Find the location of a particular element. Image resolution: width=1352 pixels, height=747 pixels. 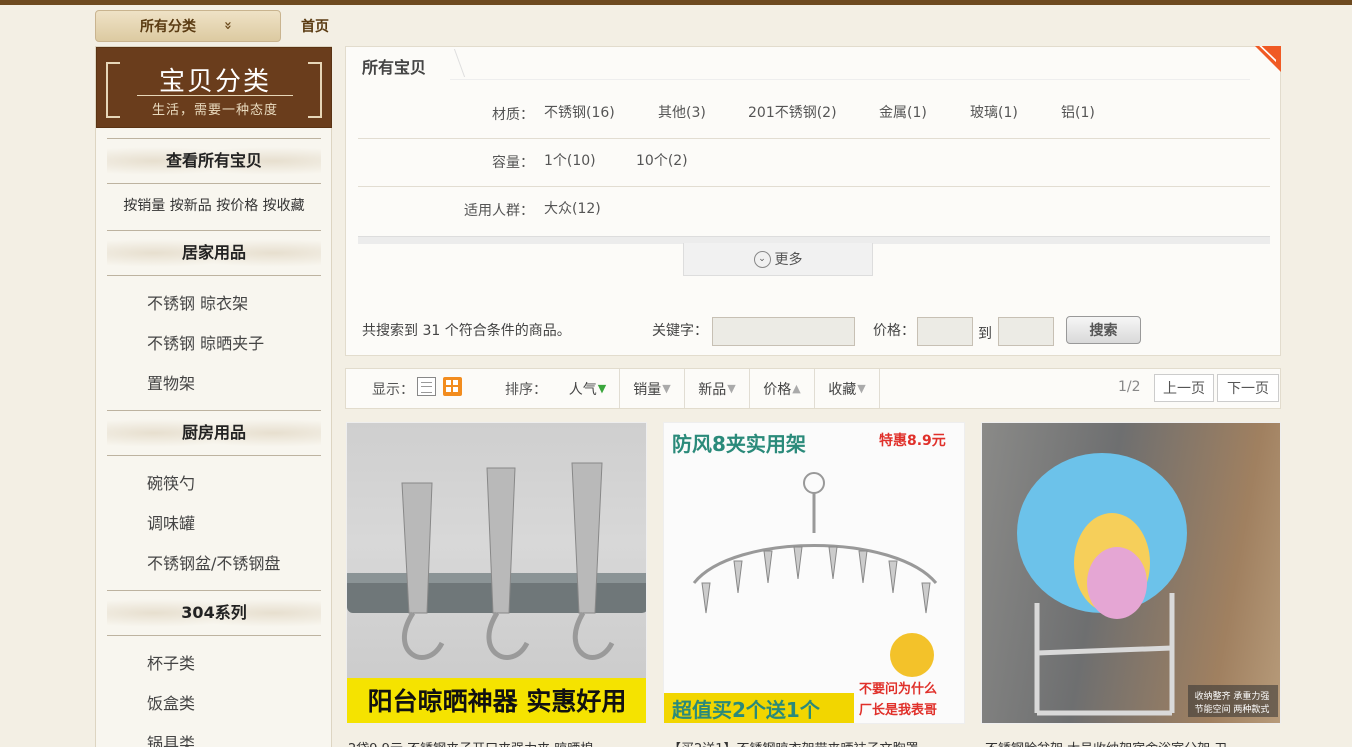

attr-value: 铝(1) is located at coordinates (1078, 112).